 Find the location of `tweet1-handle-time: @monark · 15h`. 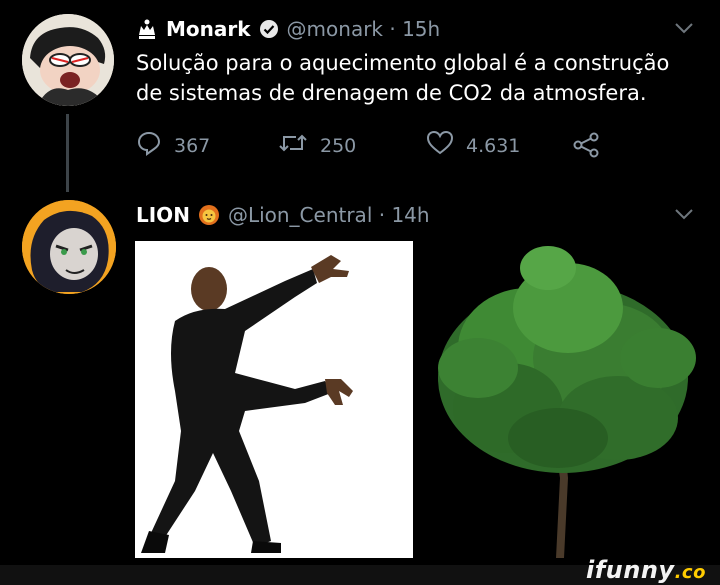

tweet1-handle-time: @monark · 15h is located at coordinates (364, 29).